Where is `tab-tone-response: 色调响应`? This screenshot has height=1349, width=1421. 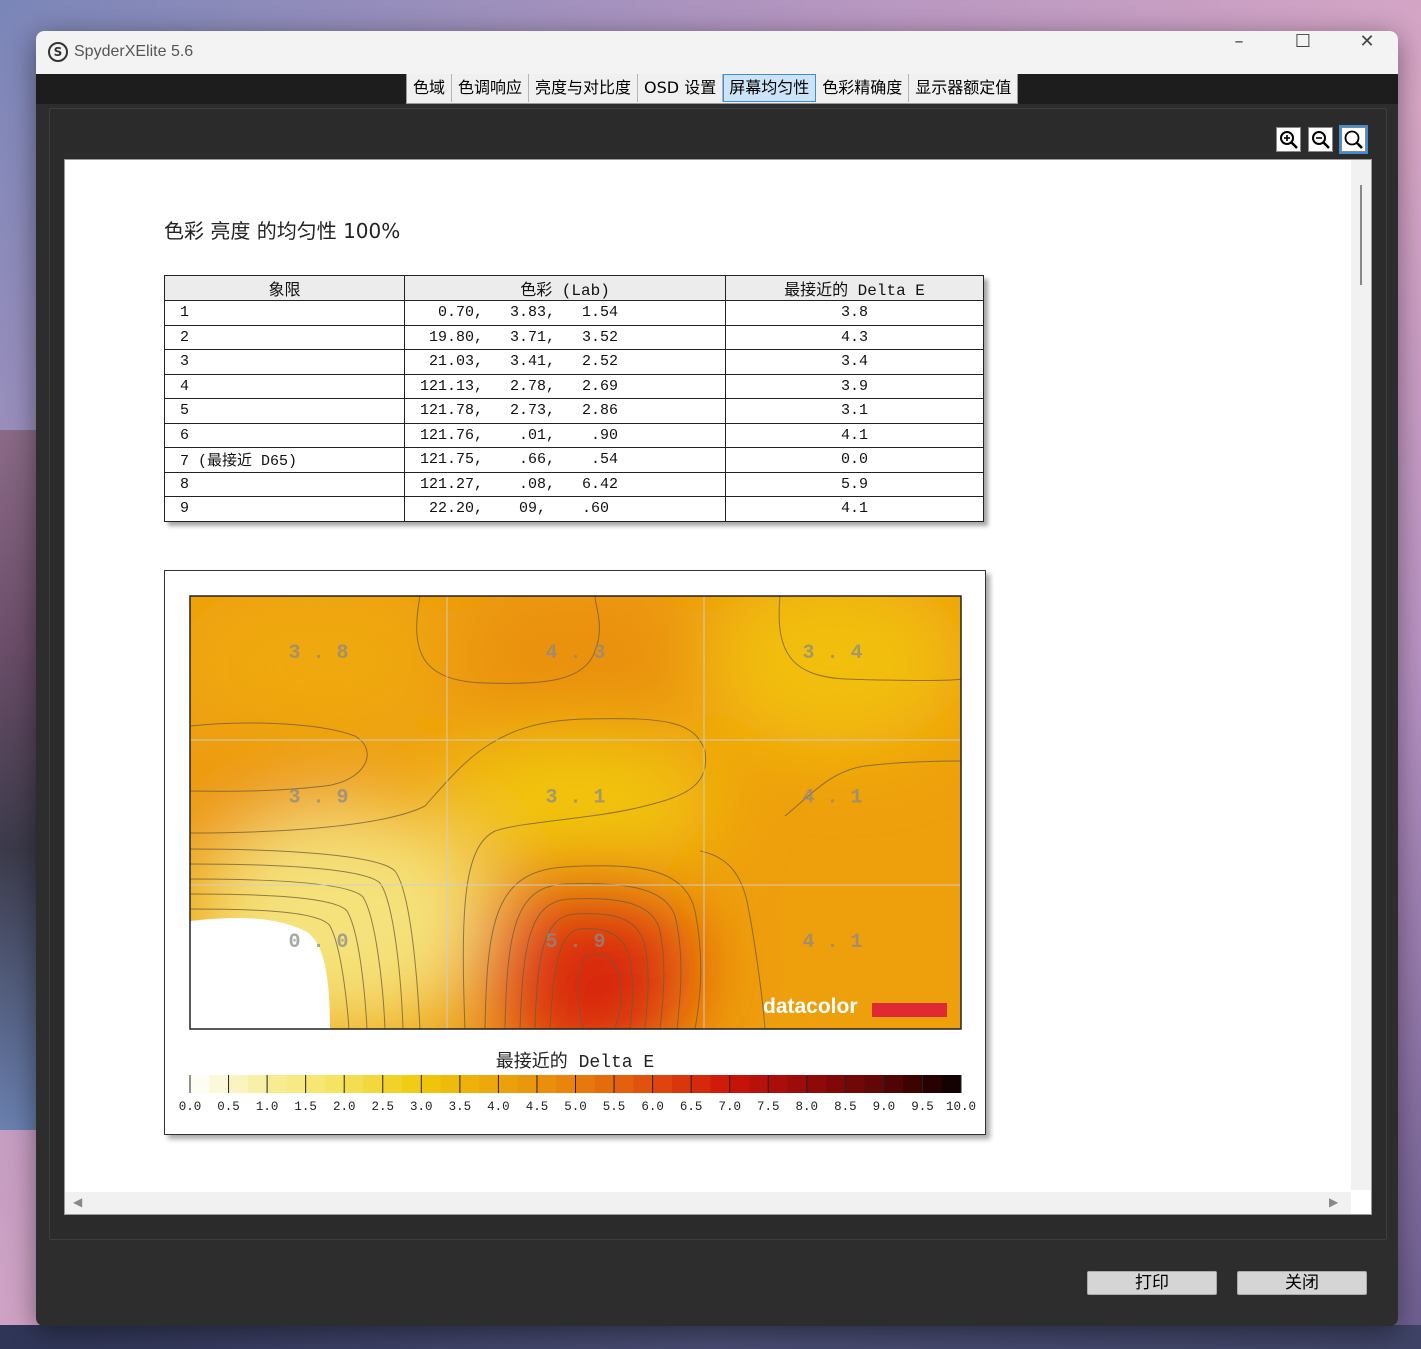 tab-tone-response: 色调响应 is located at coordinates (491, 88).